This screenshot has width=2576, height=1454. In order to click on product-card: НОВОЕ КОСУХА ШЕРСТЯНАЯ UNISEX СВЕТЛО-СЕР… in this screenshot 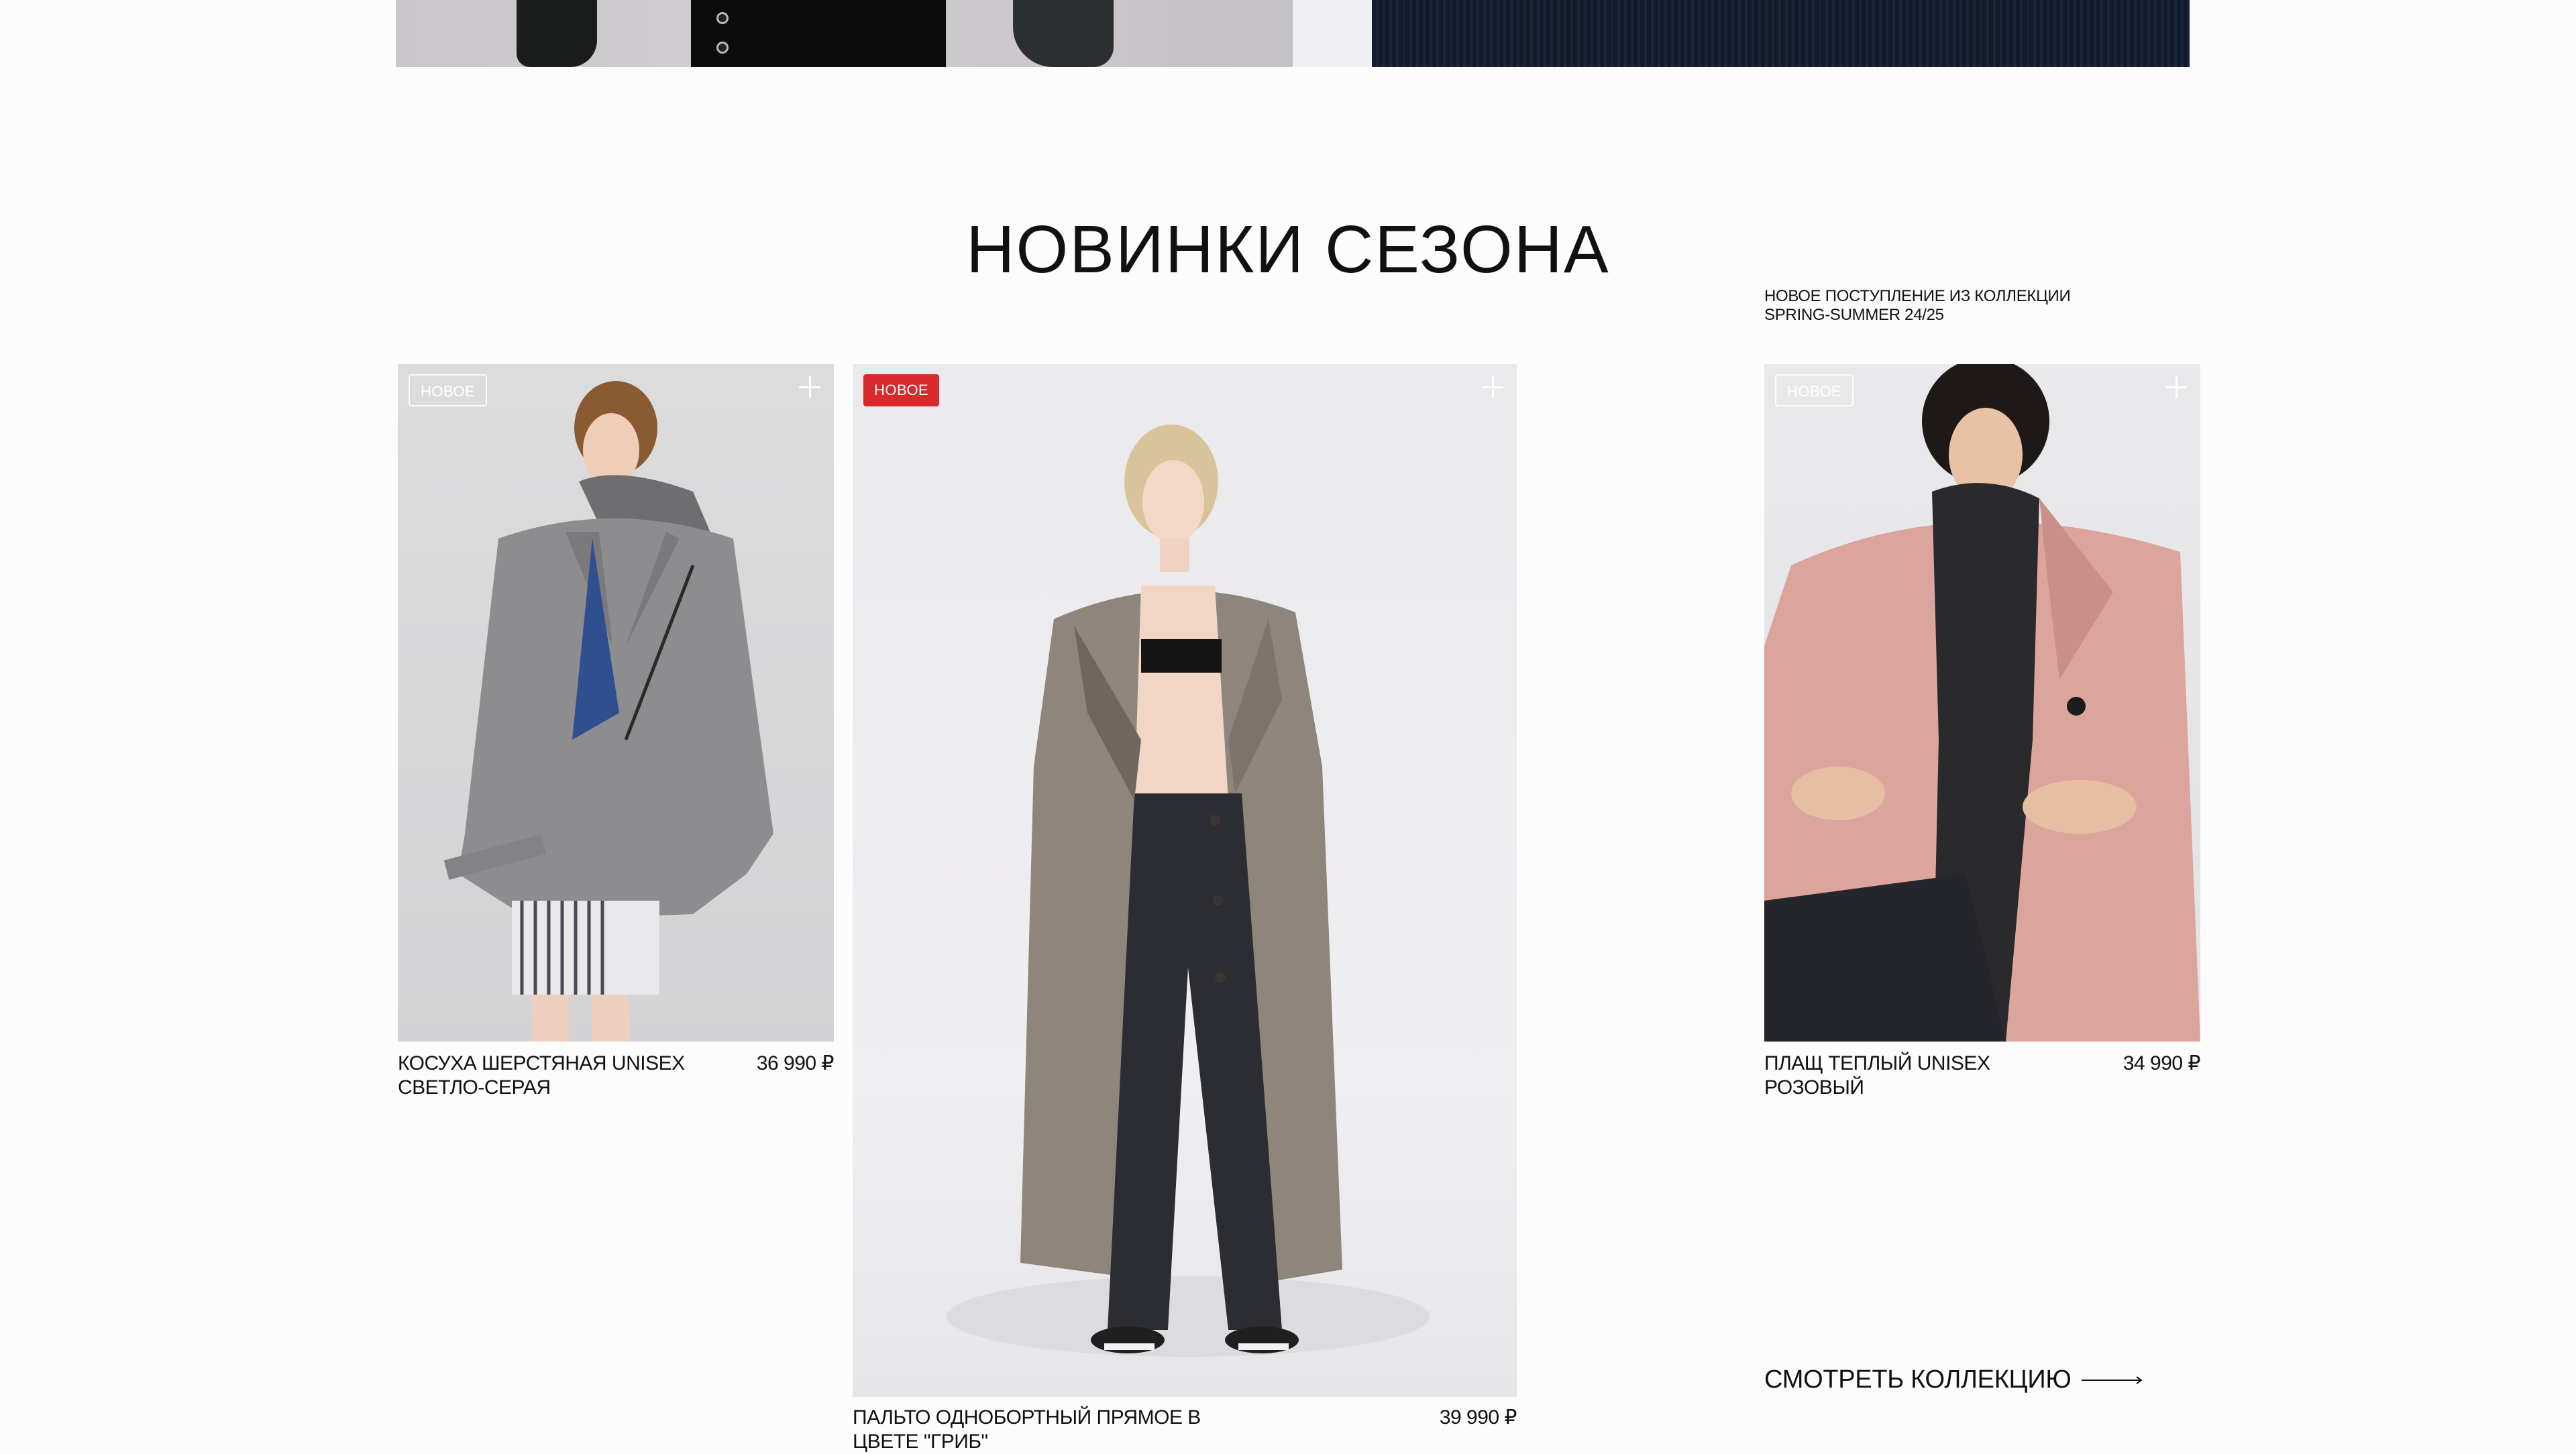, I will do `click(616, 736)`.